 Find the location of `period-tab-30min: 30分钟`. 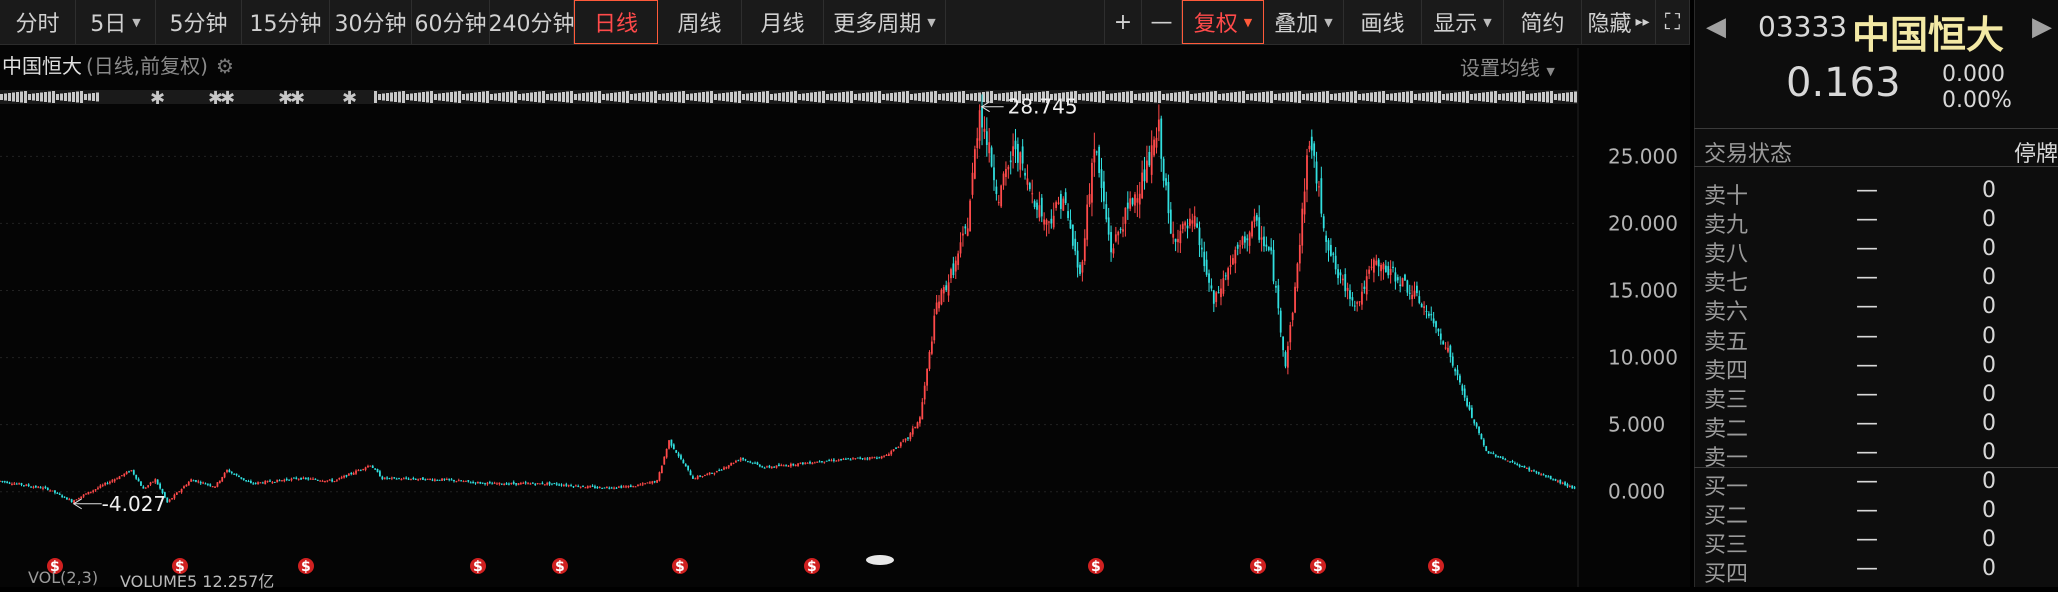

period-tab-30min: 30分钟 is located at coordinates (371, 22).